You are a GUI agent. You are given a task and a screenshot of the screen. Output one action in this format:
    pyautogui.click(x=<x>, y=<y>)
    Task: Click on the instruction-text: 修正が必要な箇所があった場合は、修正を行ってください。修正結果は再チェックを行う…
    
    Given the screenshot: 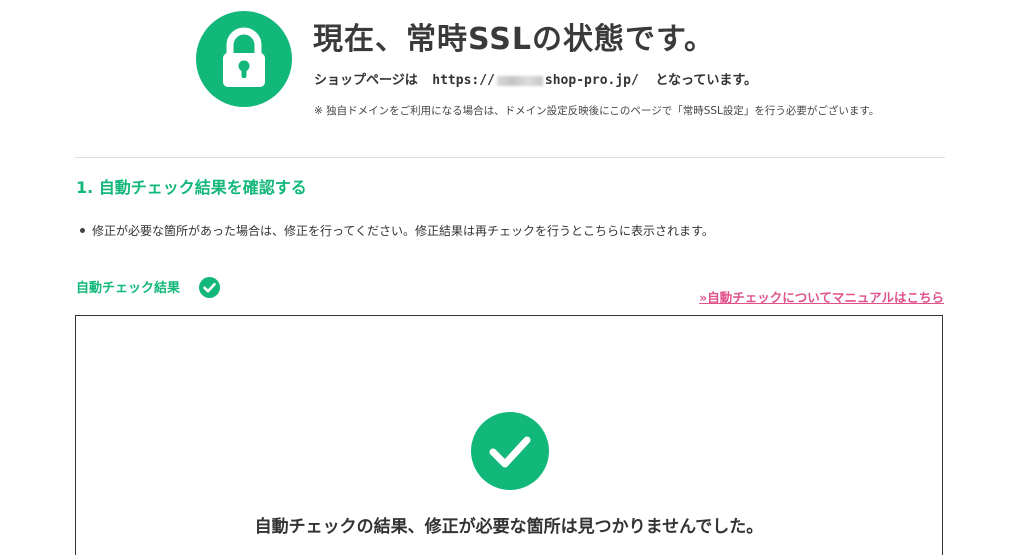 What is the action you would take?
    pyautogui.click(x=403, y=231)
    